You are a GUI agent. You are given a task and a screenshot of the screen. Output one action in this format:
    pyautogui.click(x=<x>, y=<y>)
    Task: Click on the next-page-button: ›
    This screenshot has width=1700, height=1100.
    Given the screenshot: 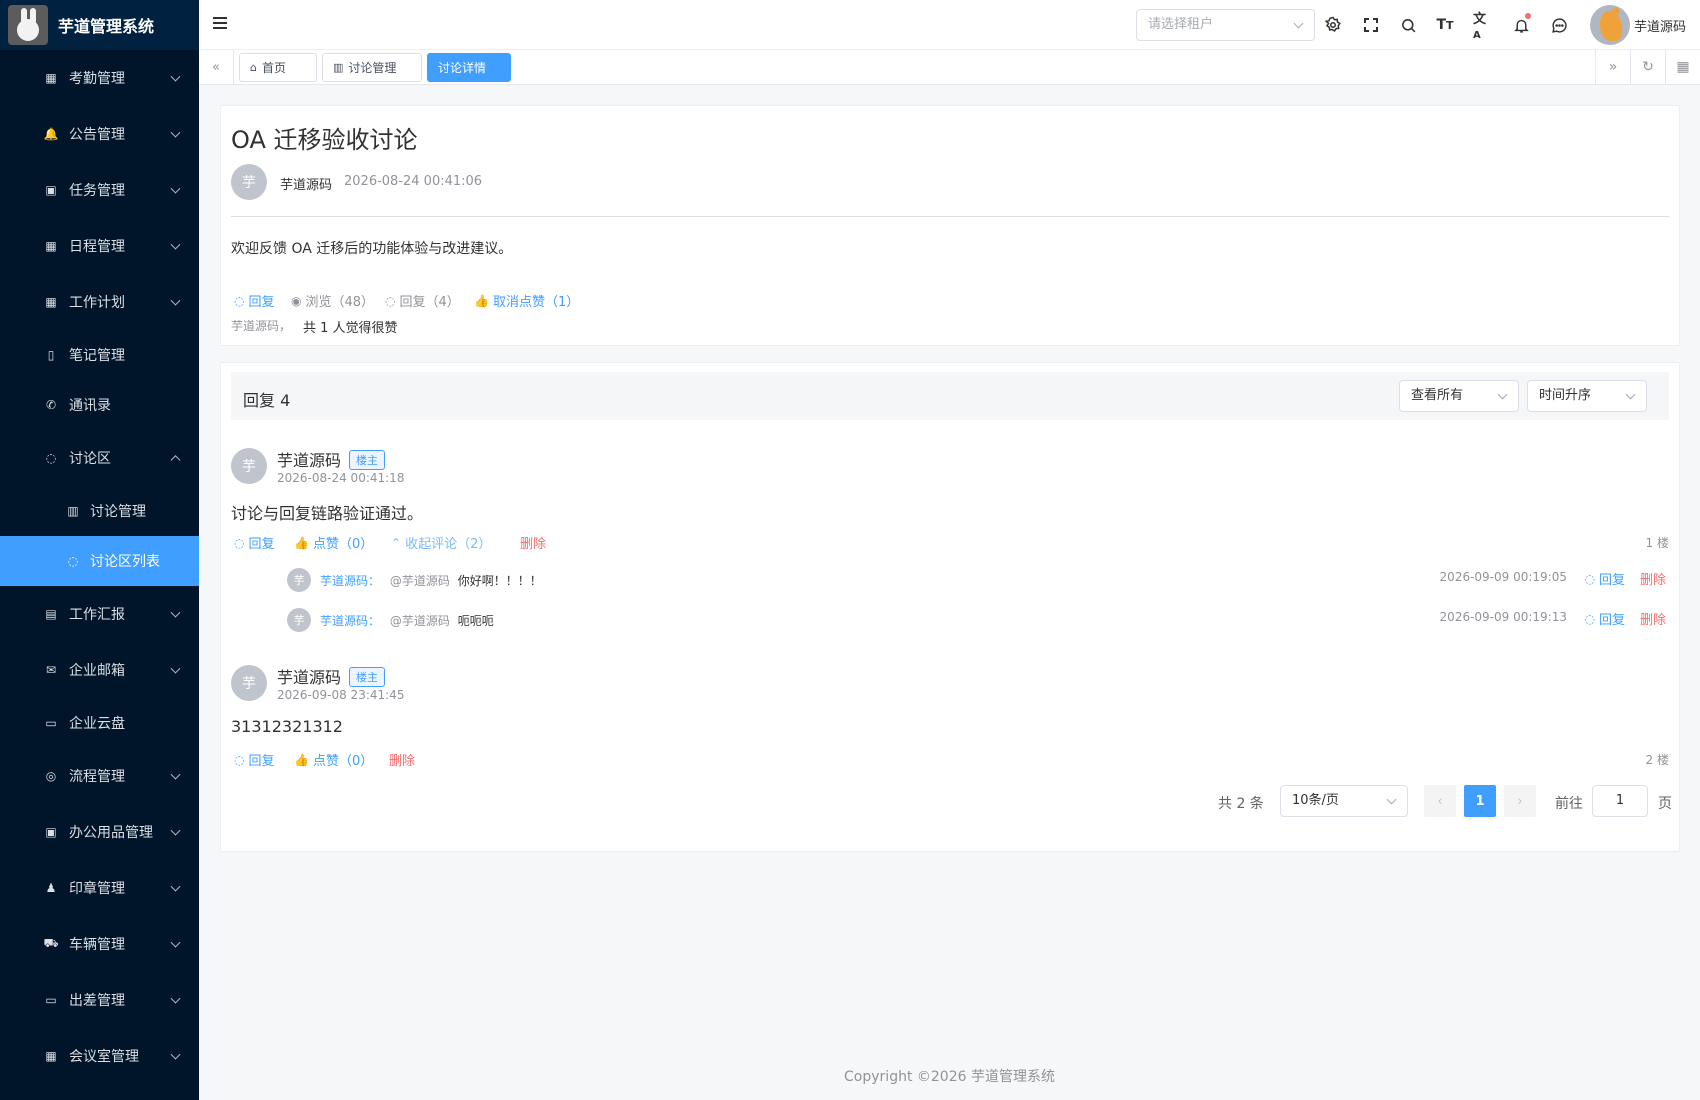 What is the action you would take?
    pyautogui.click(x=1520, y=801)
    